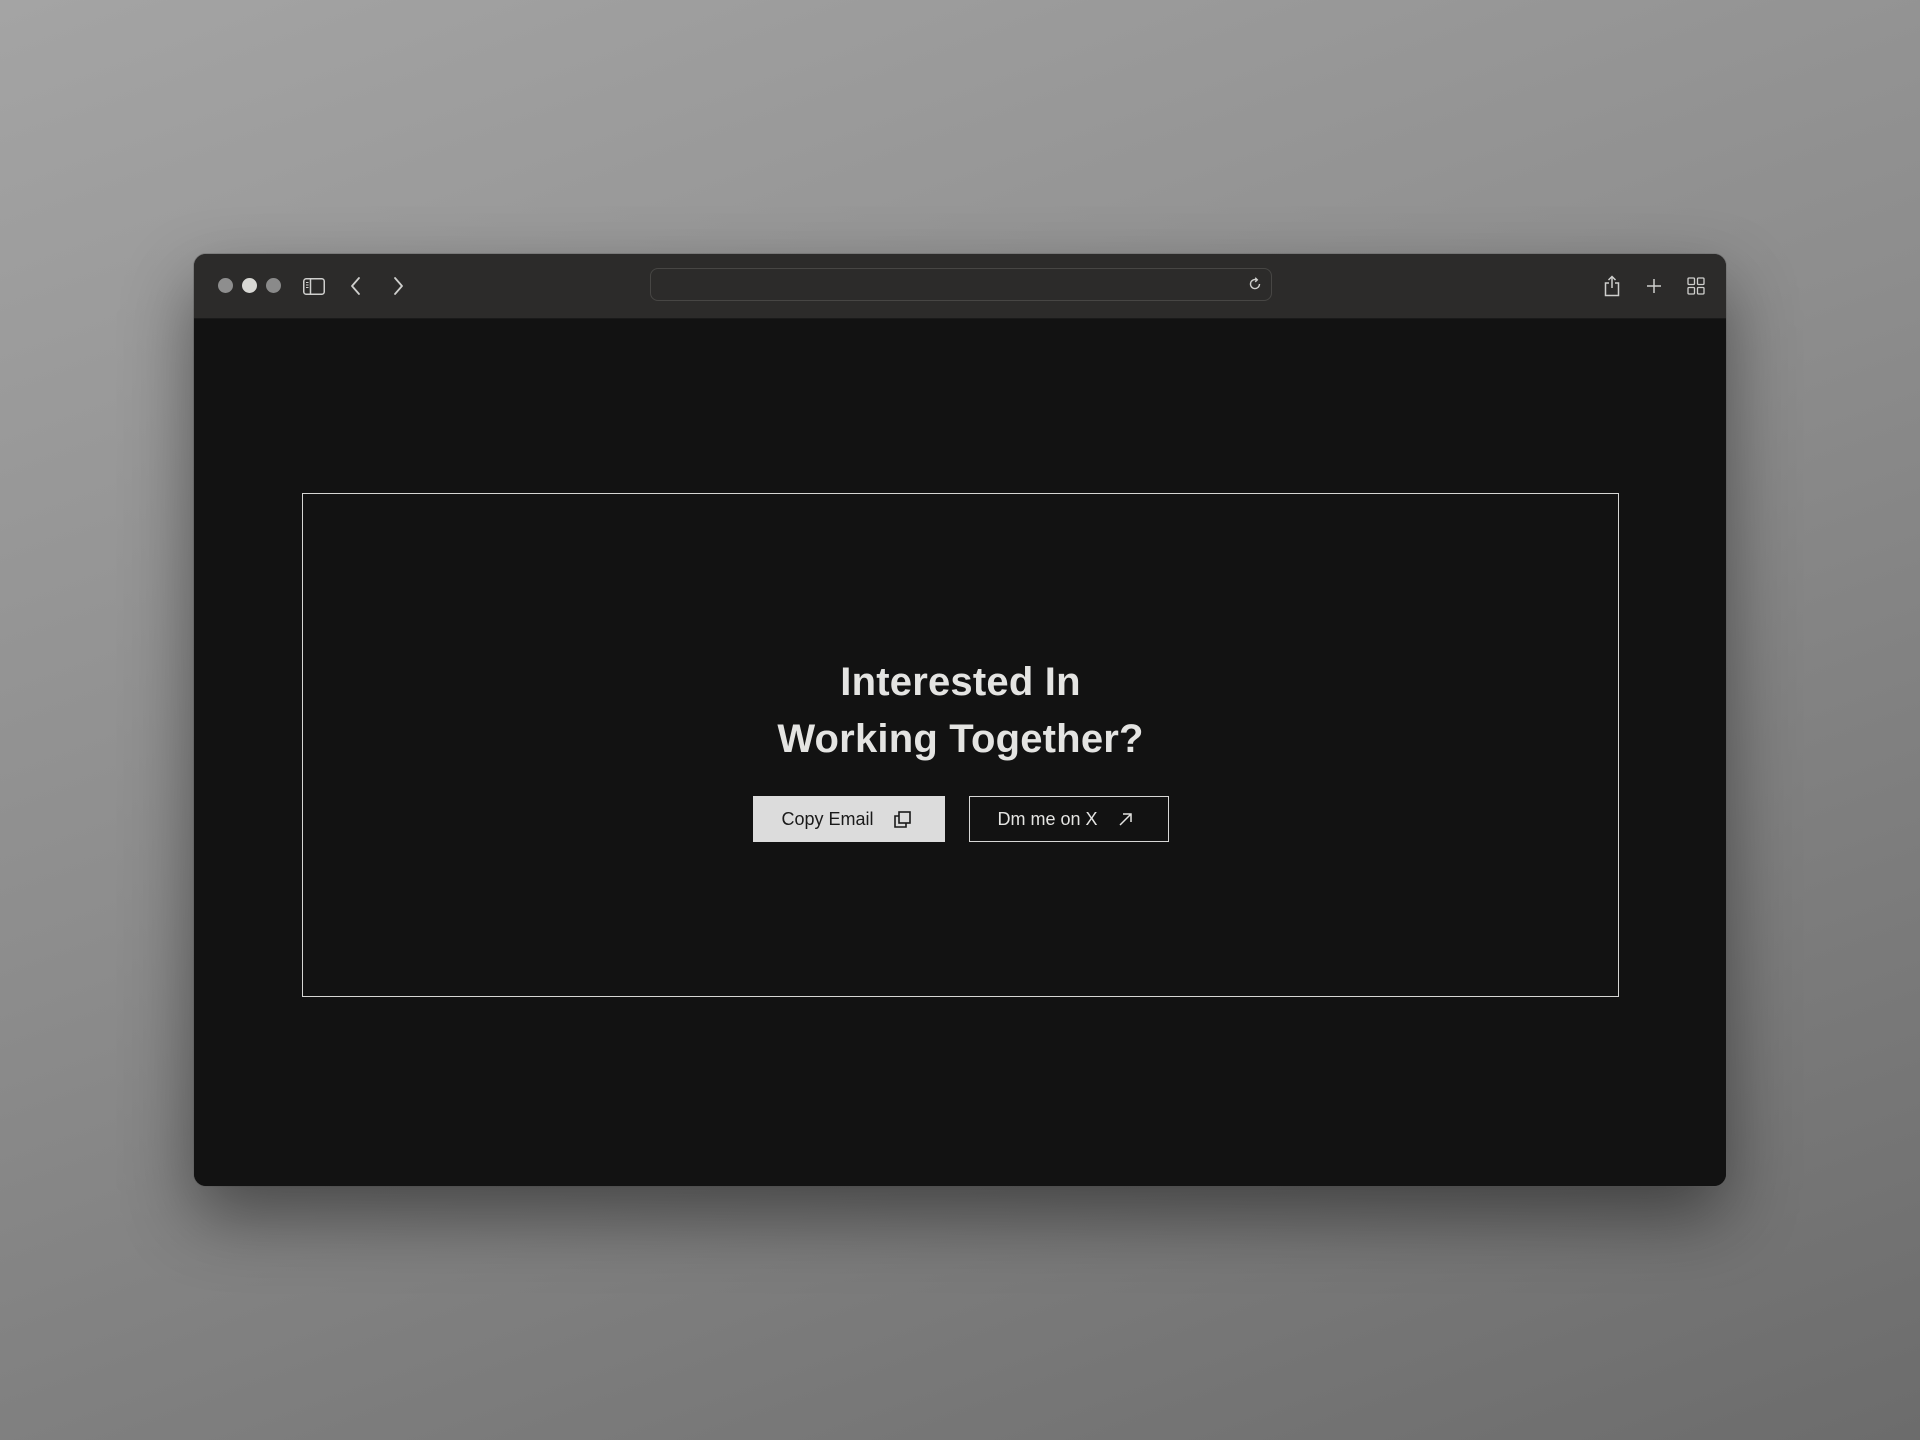 The image size is (1920, 1440). Describe the element at coordinates (398, 286) in the screenshot. I see `chevron-right-icon` at that location.